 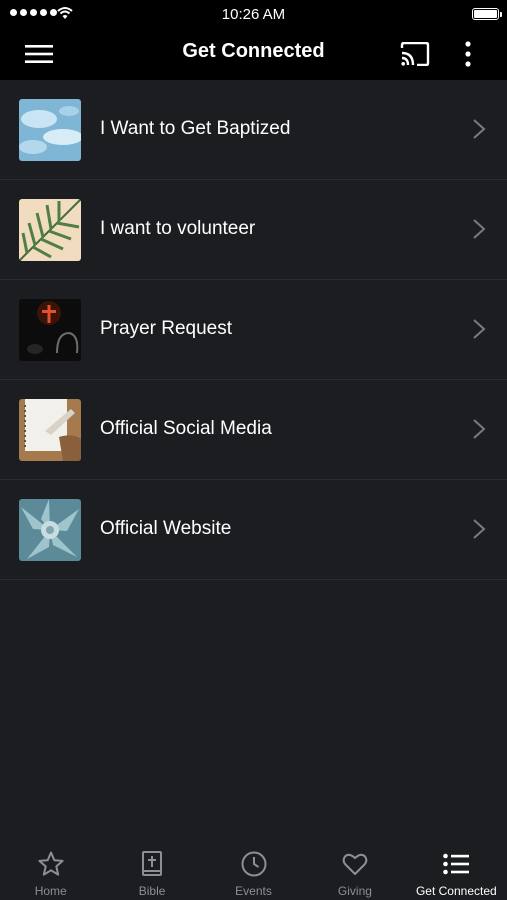 I want to click on cross-thumbnail, so click(x=50, y=330).